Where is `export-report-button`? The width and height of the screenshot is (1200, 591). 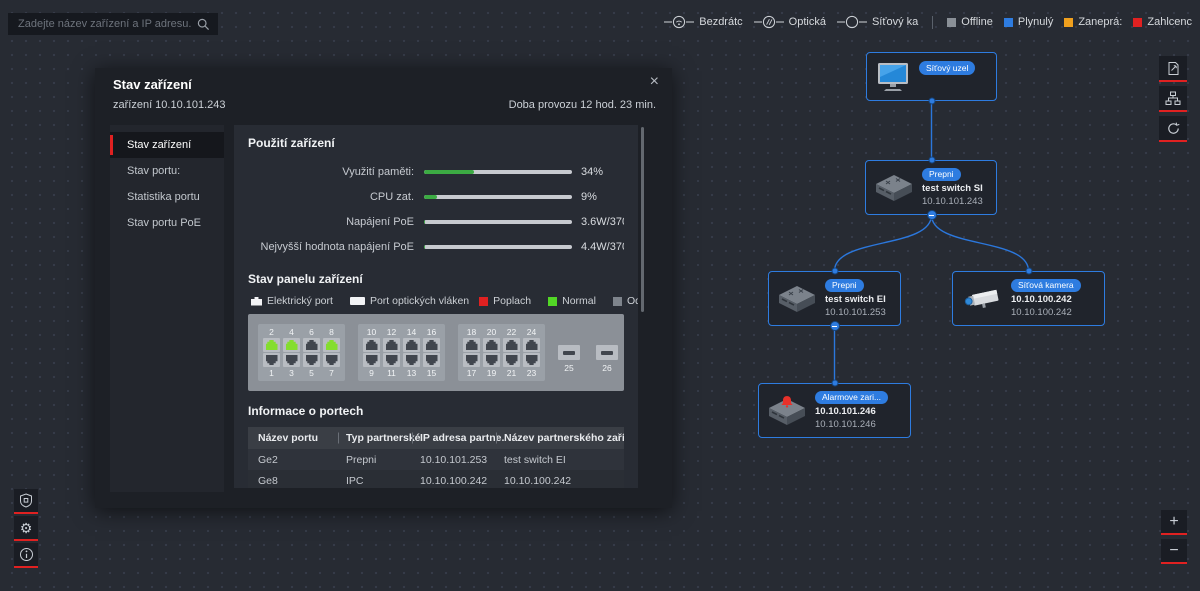
export-report-button is located at coordinates (1173, 69).